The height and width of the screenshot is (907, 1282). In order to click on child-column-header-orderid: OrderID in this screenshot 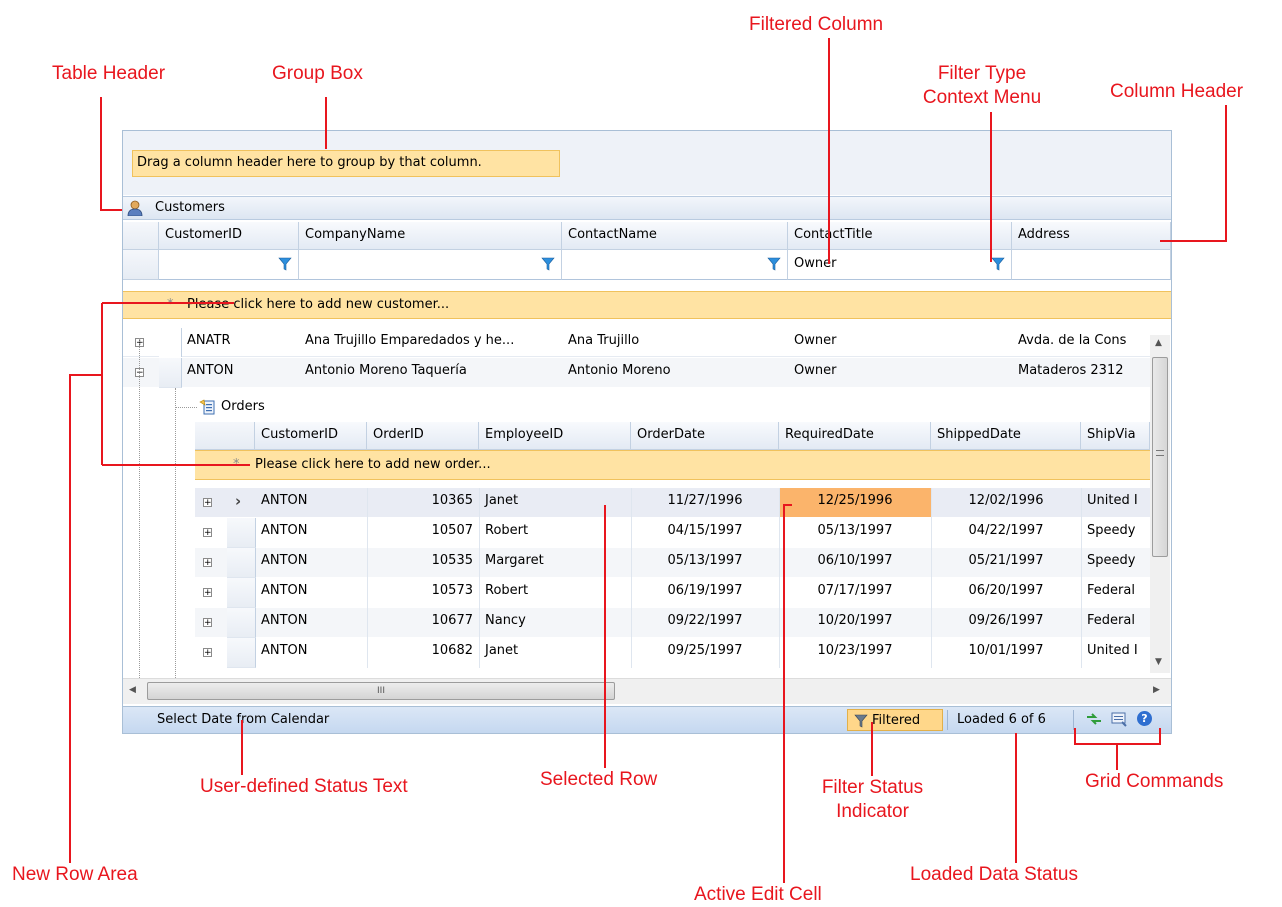, I will do `click(423, 436)`.